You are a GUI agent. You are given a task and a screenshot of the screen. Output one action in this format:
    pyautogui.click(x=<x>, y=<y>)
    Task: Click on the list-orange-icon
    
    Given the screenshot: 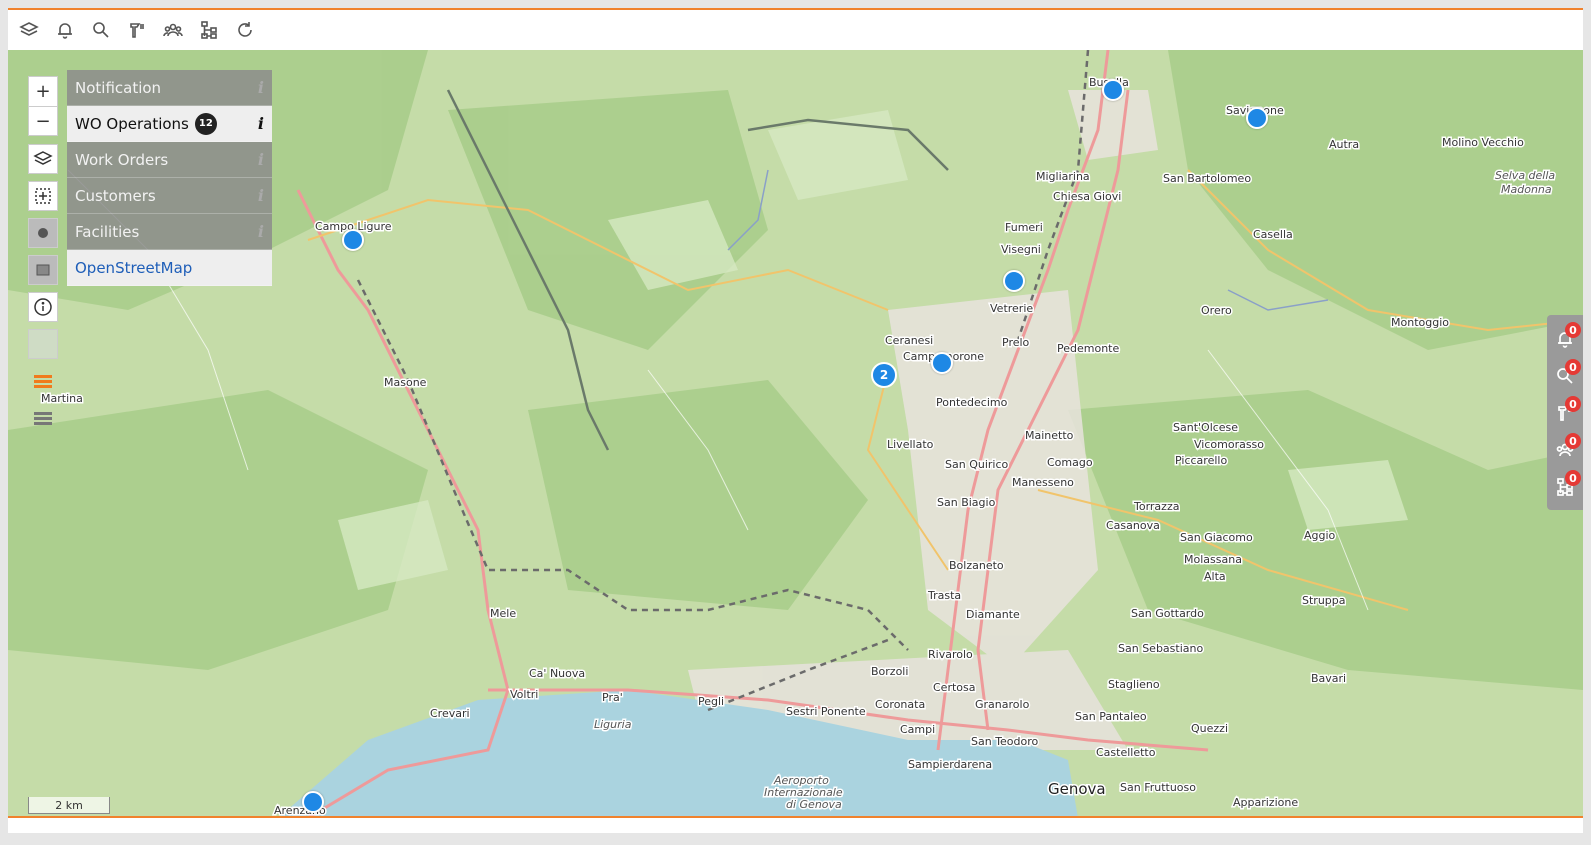 What is the action you would take?
    pyautogui.click(x=43, y=381)
    